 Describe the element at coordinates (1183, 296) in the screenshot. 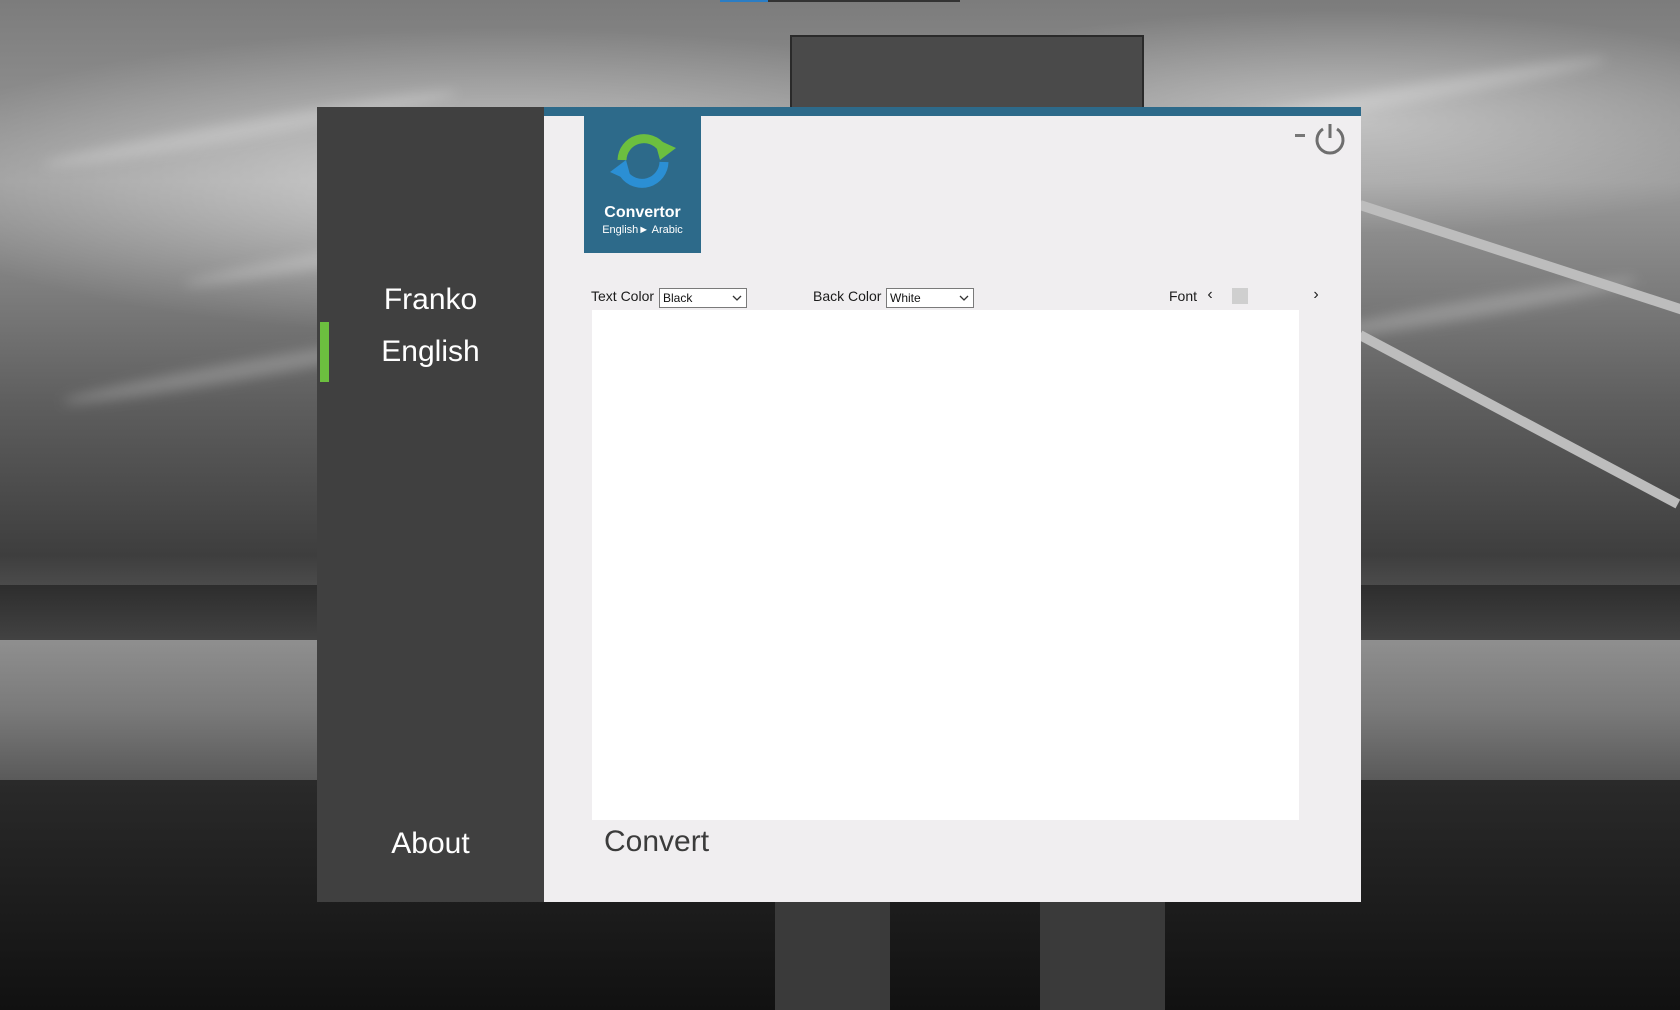

I see `font-label: Font` at that location.